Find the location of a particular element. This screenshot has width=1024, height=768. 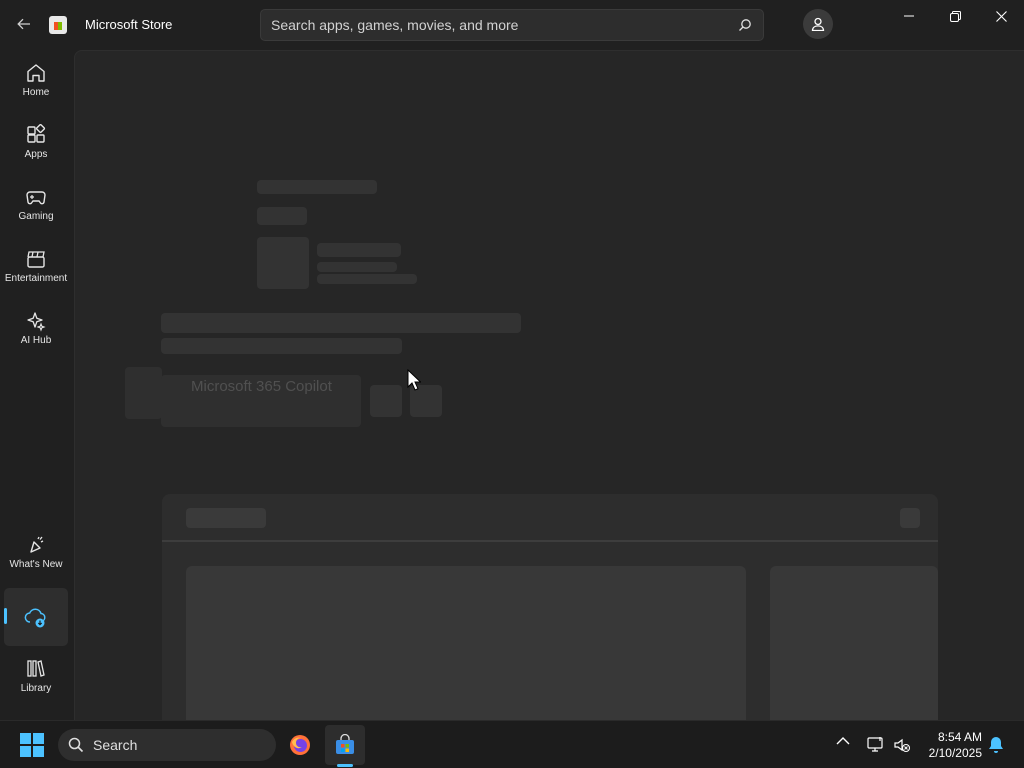

store-icon is located at coordinates (345, 744).